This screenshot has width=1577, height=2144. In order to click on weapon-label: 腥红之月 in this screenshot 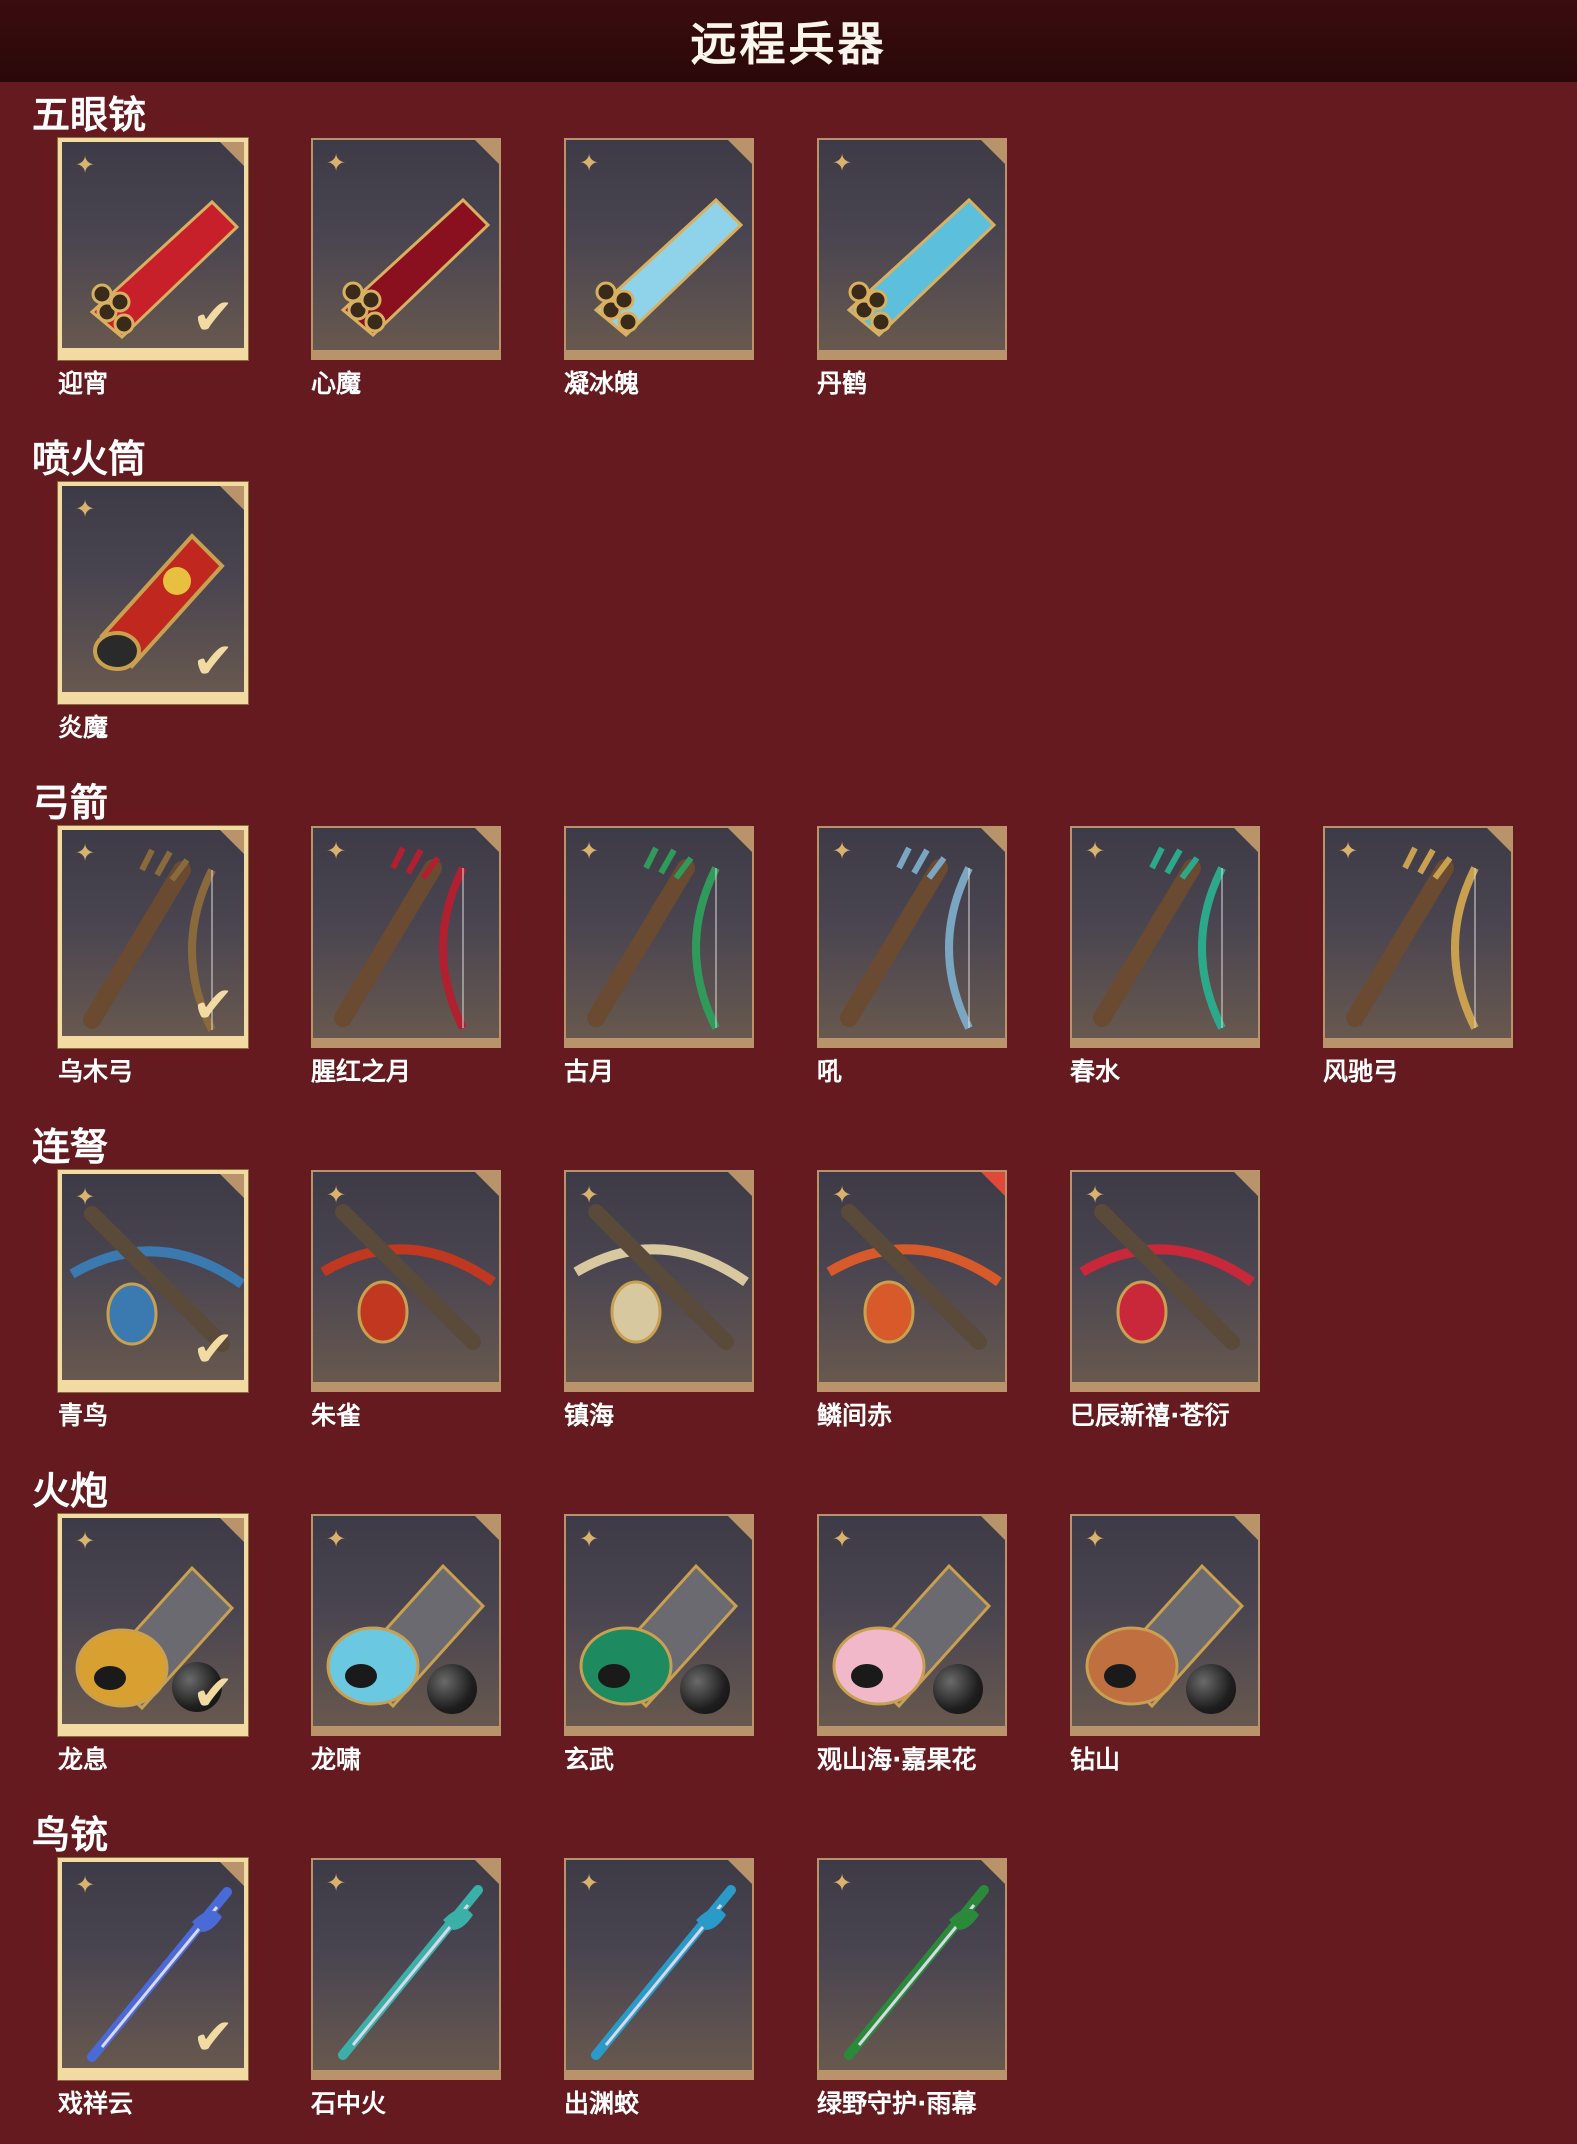, I will do `click(361, 1071)`.